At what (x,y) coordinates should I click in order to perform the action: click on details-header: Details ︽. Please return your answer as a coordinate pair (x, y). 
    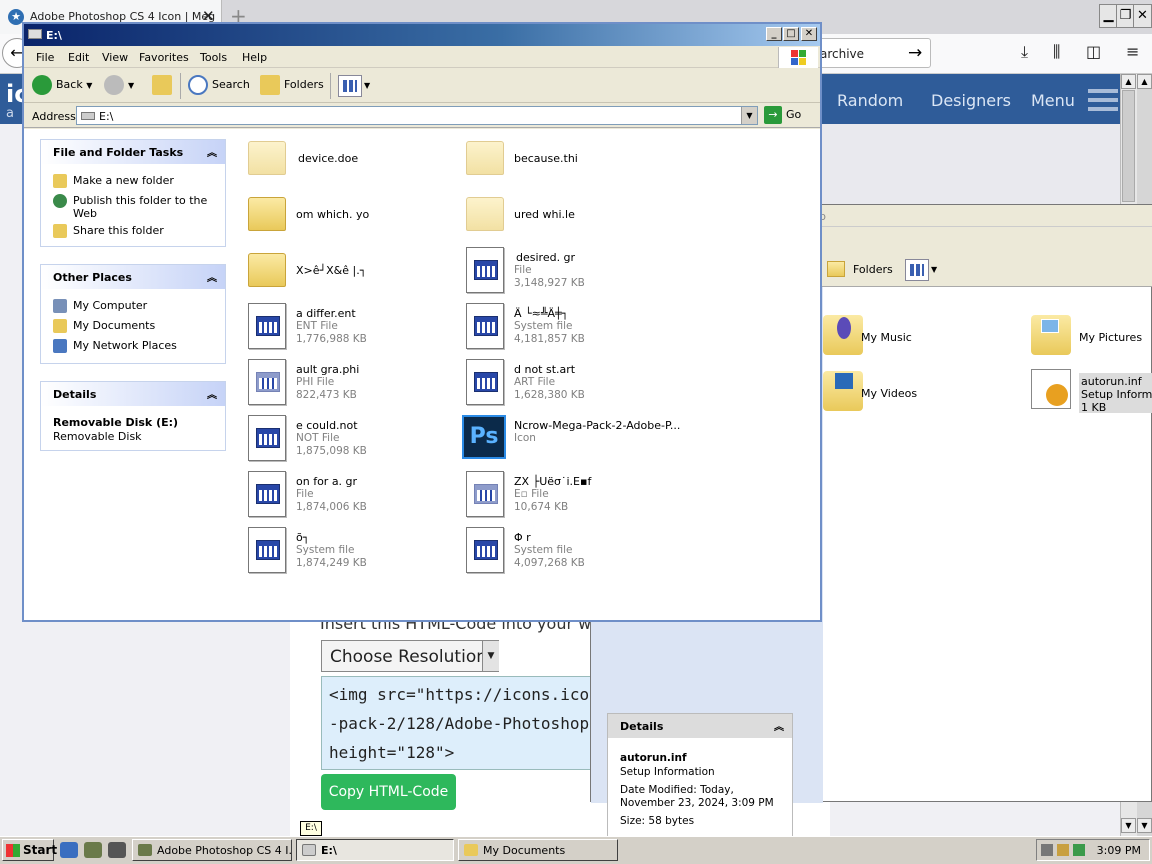
    Looking at the image, I should click on (700, 726).